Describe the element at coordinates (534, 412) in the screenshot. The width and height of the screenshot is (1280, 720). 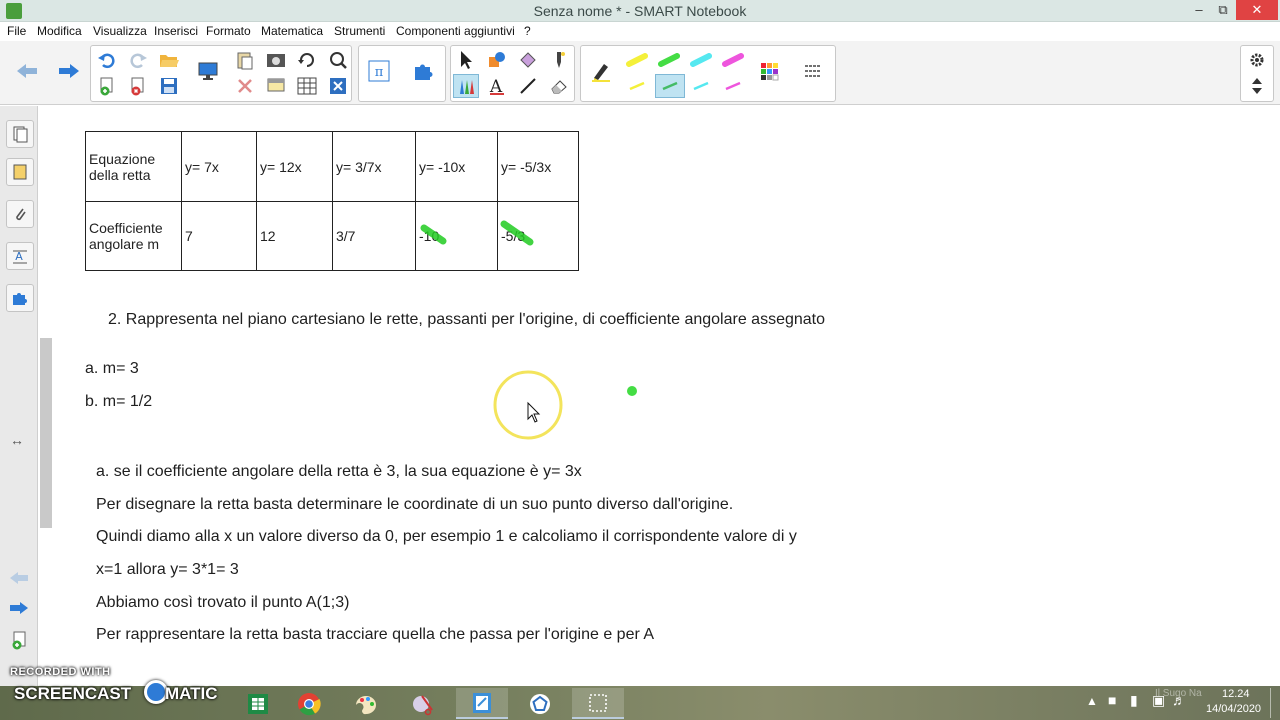
I see `mouse-cursor-icon` at that location.